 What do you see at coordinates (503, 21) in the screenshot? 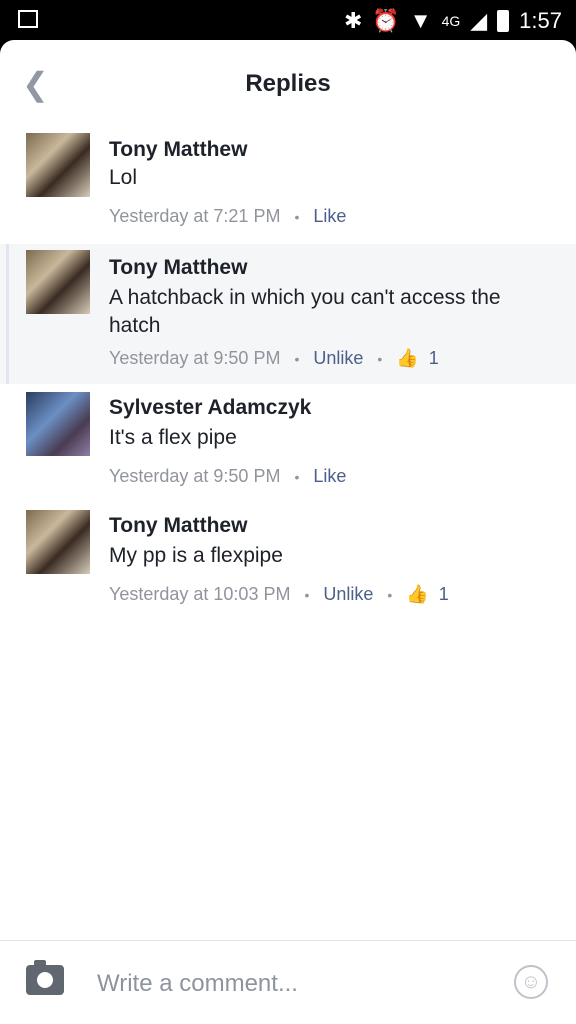
I see `battery-icon` at bounding box center [503, 21].